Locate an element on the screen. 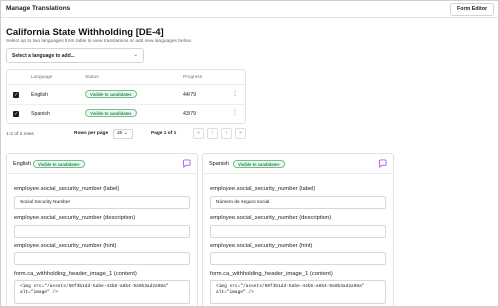 Image resolution: width=499 pixels, height=307 pixels. row-language: Spanish is located at coordinates (40, 114).